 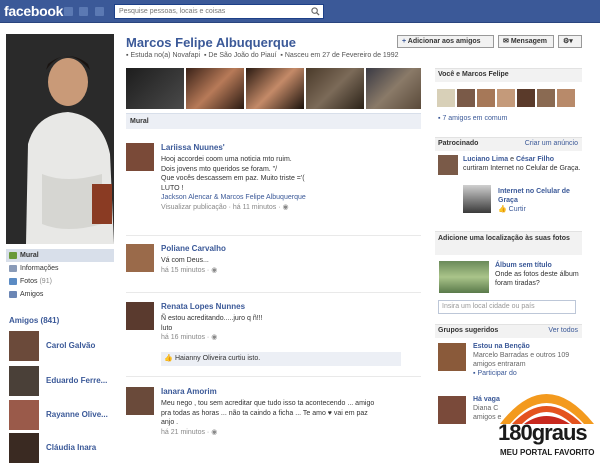 What do you see at coordinates (527, 346) in the screenshot?
I see `group-name: Estou na Benção` at bounding box center [527, 346].